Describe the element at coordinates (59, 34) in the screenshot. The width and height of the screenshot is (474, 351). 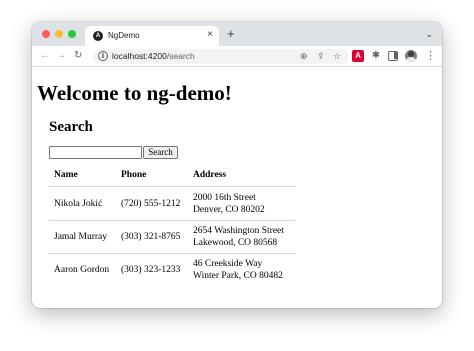
I see `minimize-window-button` at that location.